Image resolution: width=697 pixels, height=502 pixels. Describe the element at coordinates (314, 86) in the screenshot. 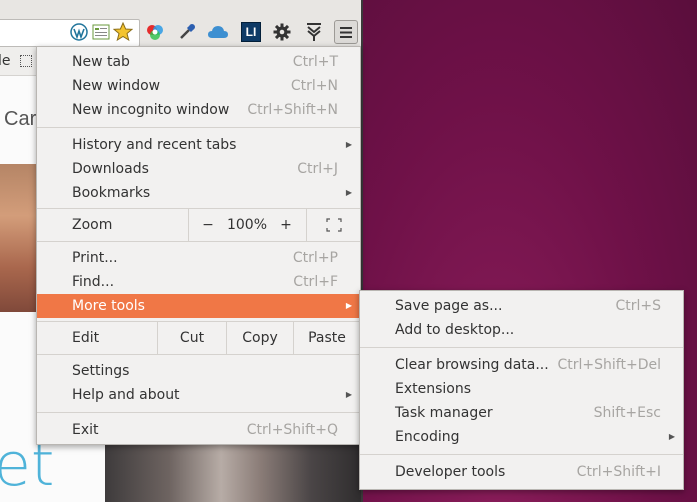

I see `menu-item-shortcut: Ctrl+N` at that location.